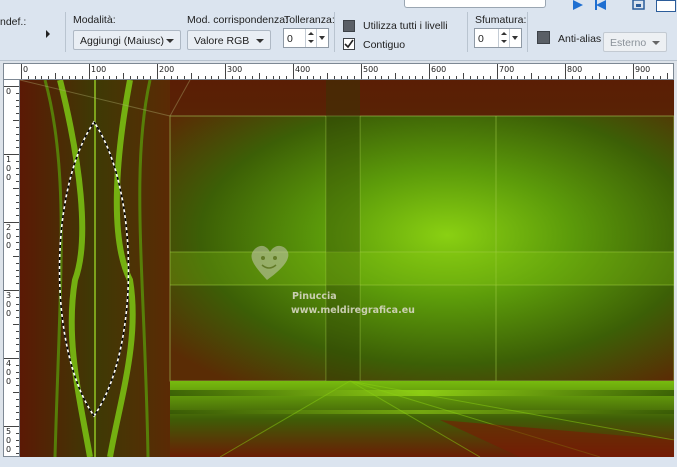 The image size is (677, 467). What do you see at coordinates (501, 20) in the screenshot?
I see `sfumatura-label: Sfumatura:` at bounding box center [501, 20].